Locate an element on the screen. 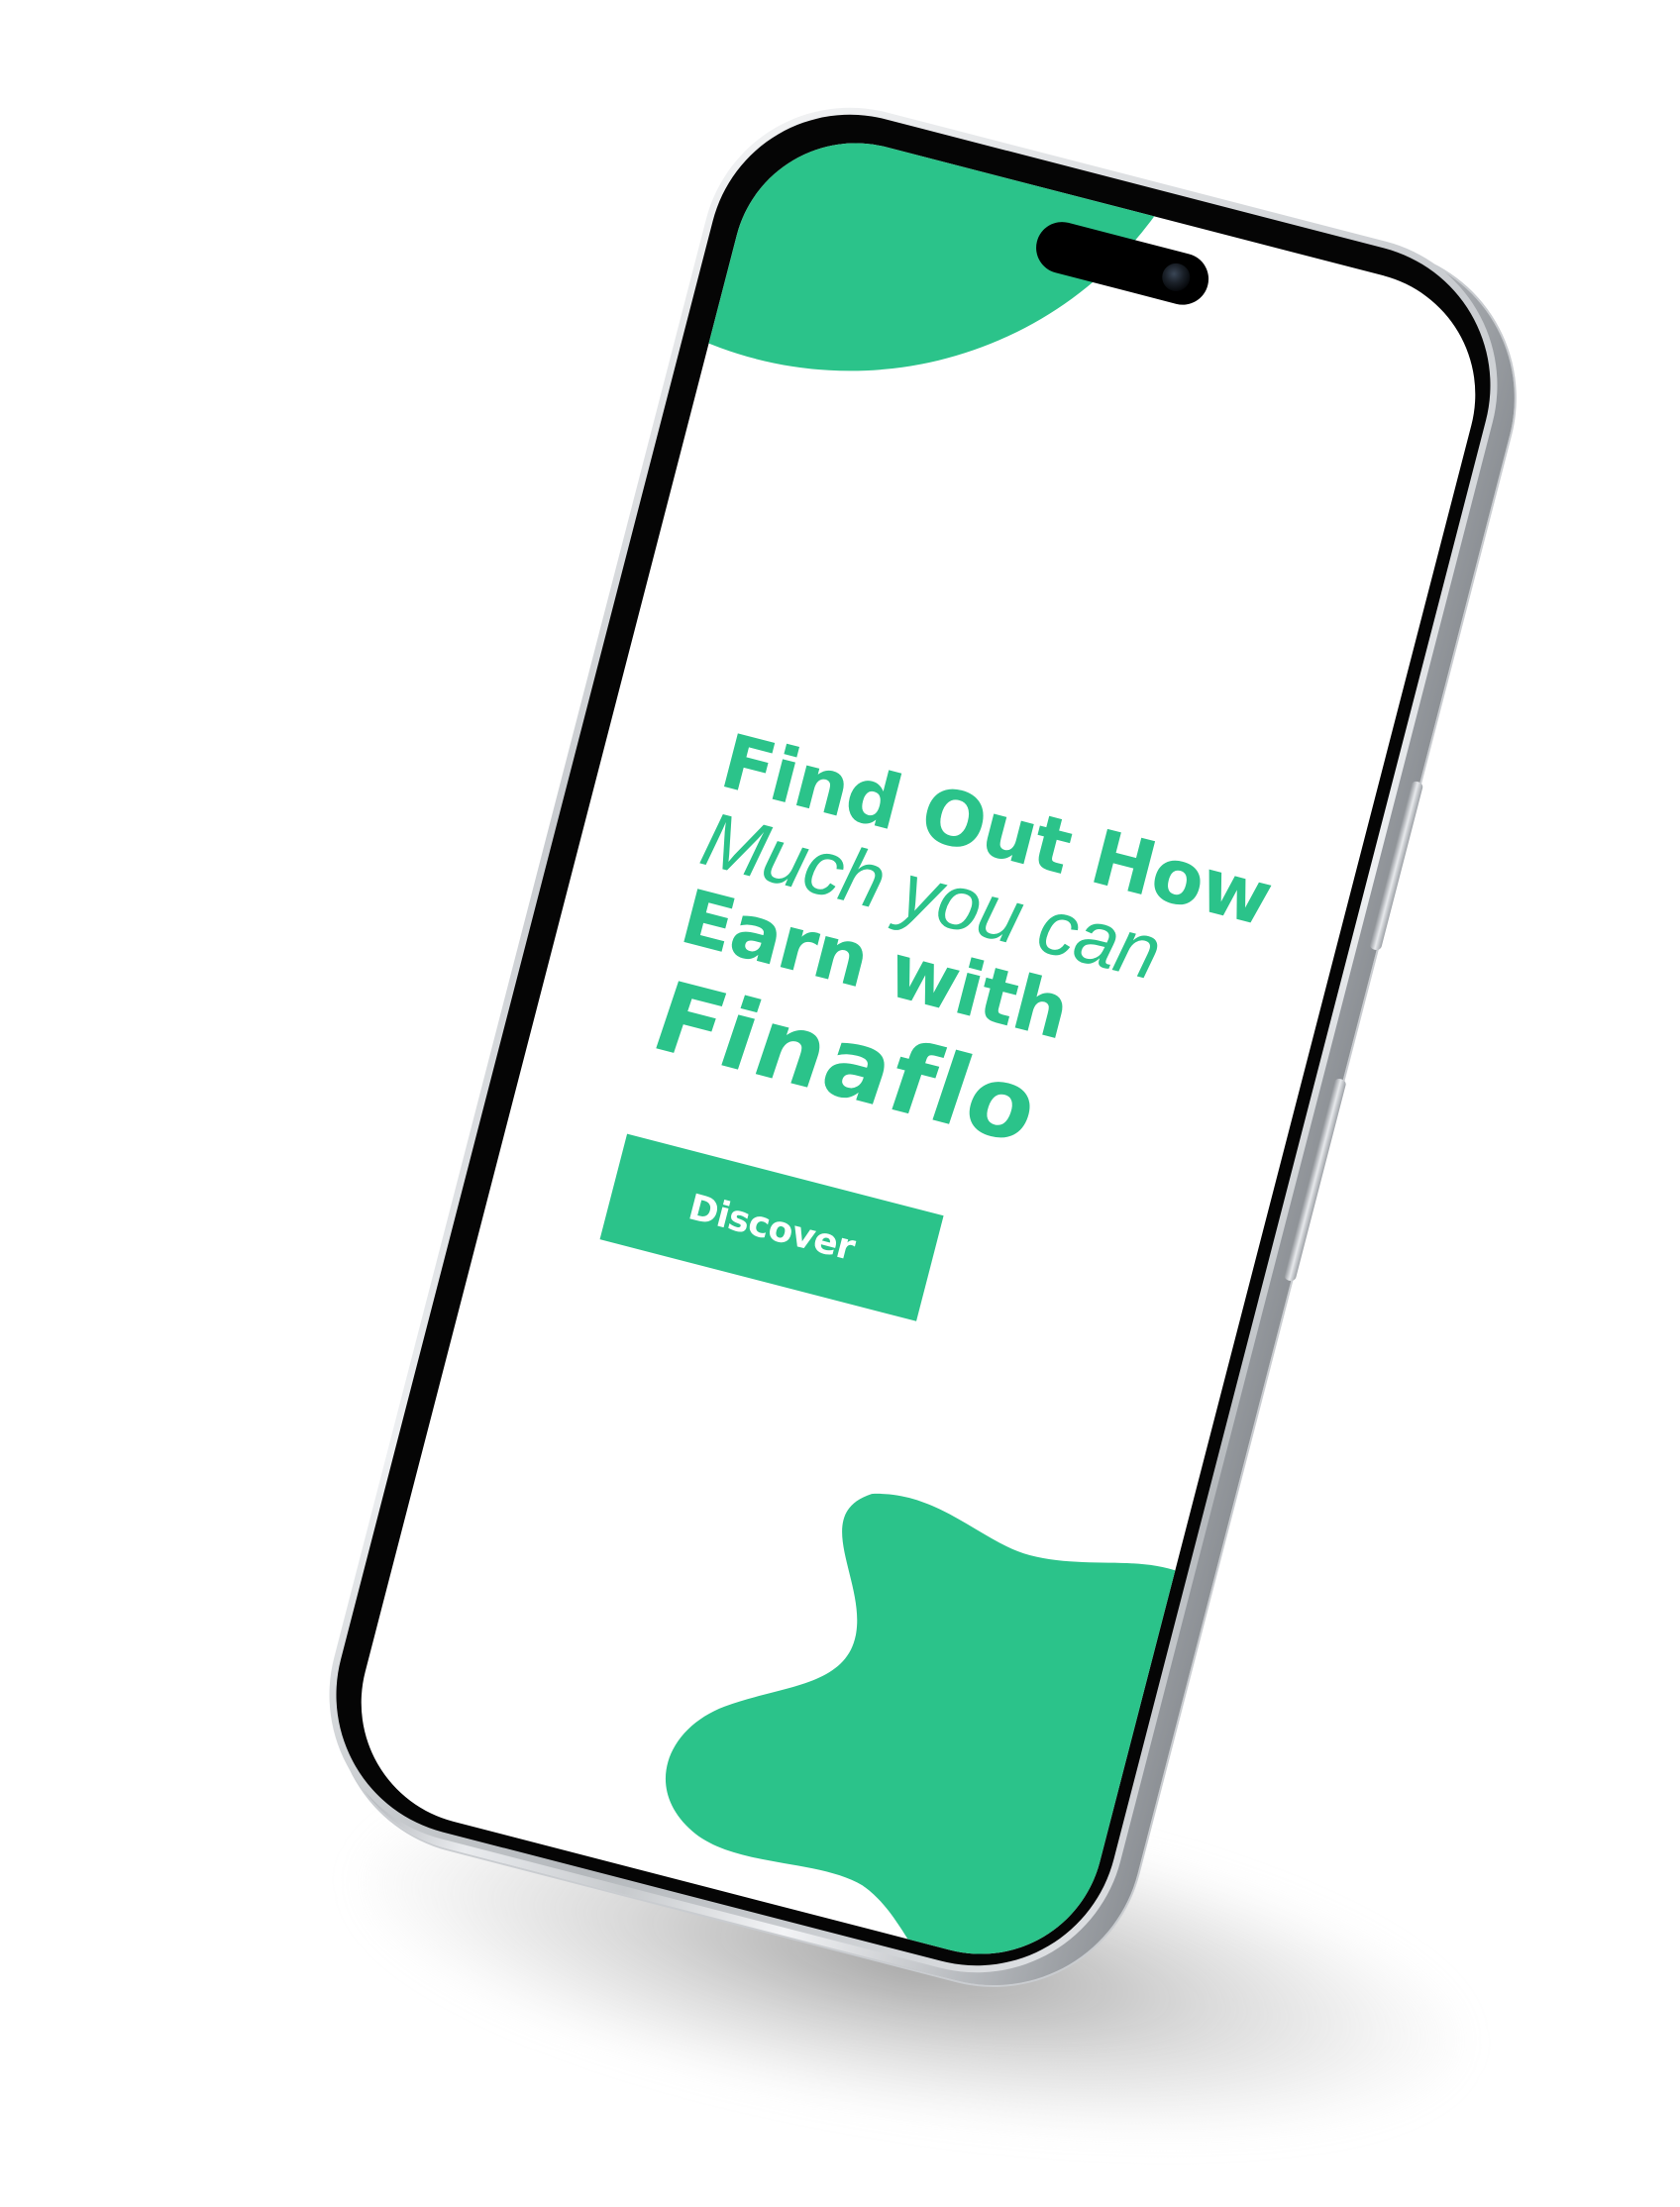 The height and width of the screenshot is (2207, 1680). front-camera-icon is located at coordinates (1176, 277).